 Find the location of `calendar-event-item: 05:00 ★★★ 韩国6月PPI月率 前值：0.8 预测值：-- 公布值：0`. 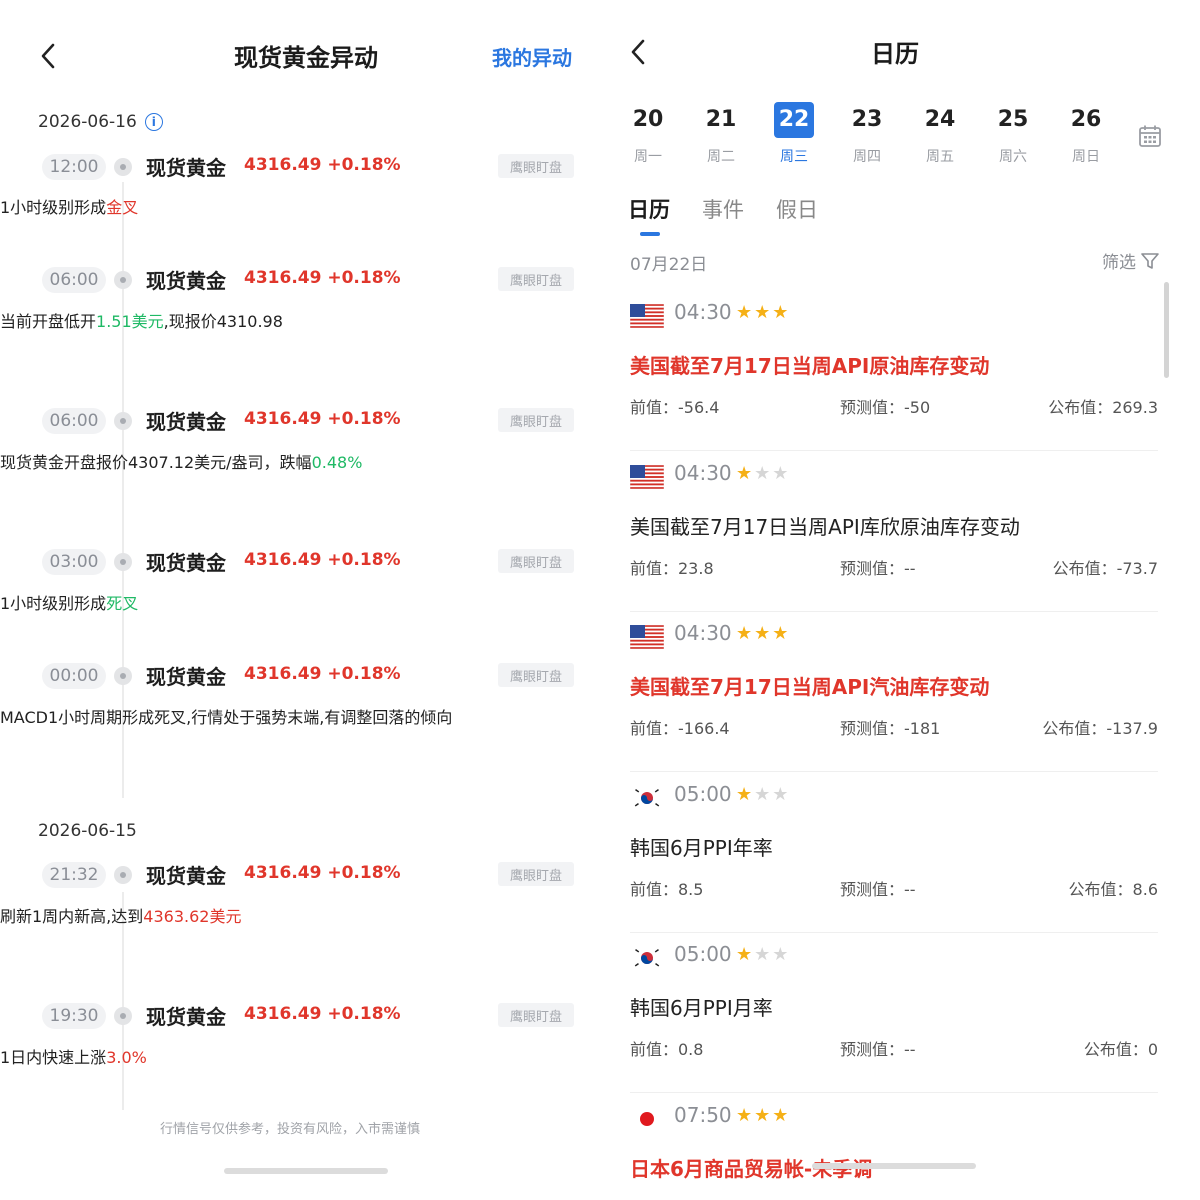

calendar-event-item: 05:00 ★★★ 韩国6月PPI月率 前值：0.8 预测值：-- 公布值：0 is located at coordinates (894, 1012).